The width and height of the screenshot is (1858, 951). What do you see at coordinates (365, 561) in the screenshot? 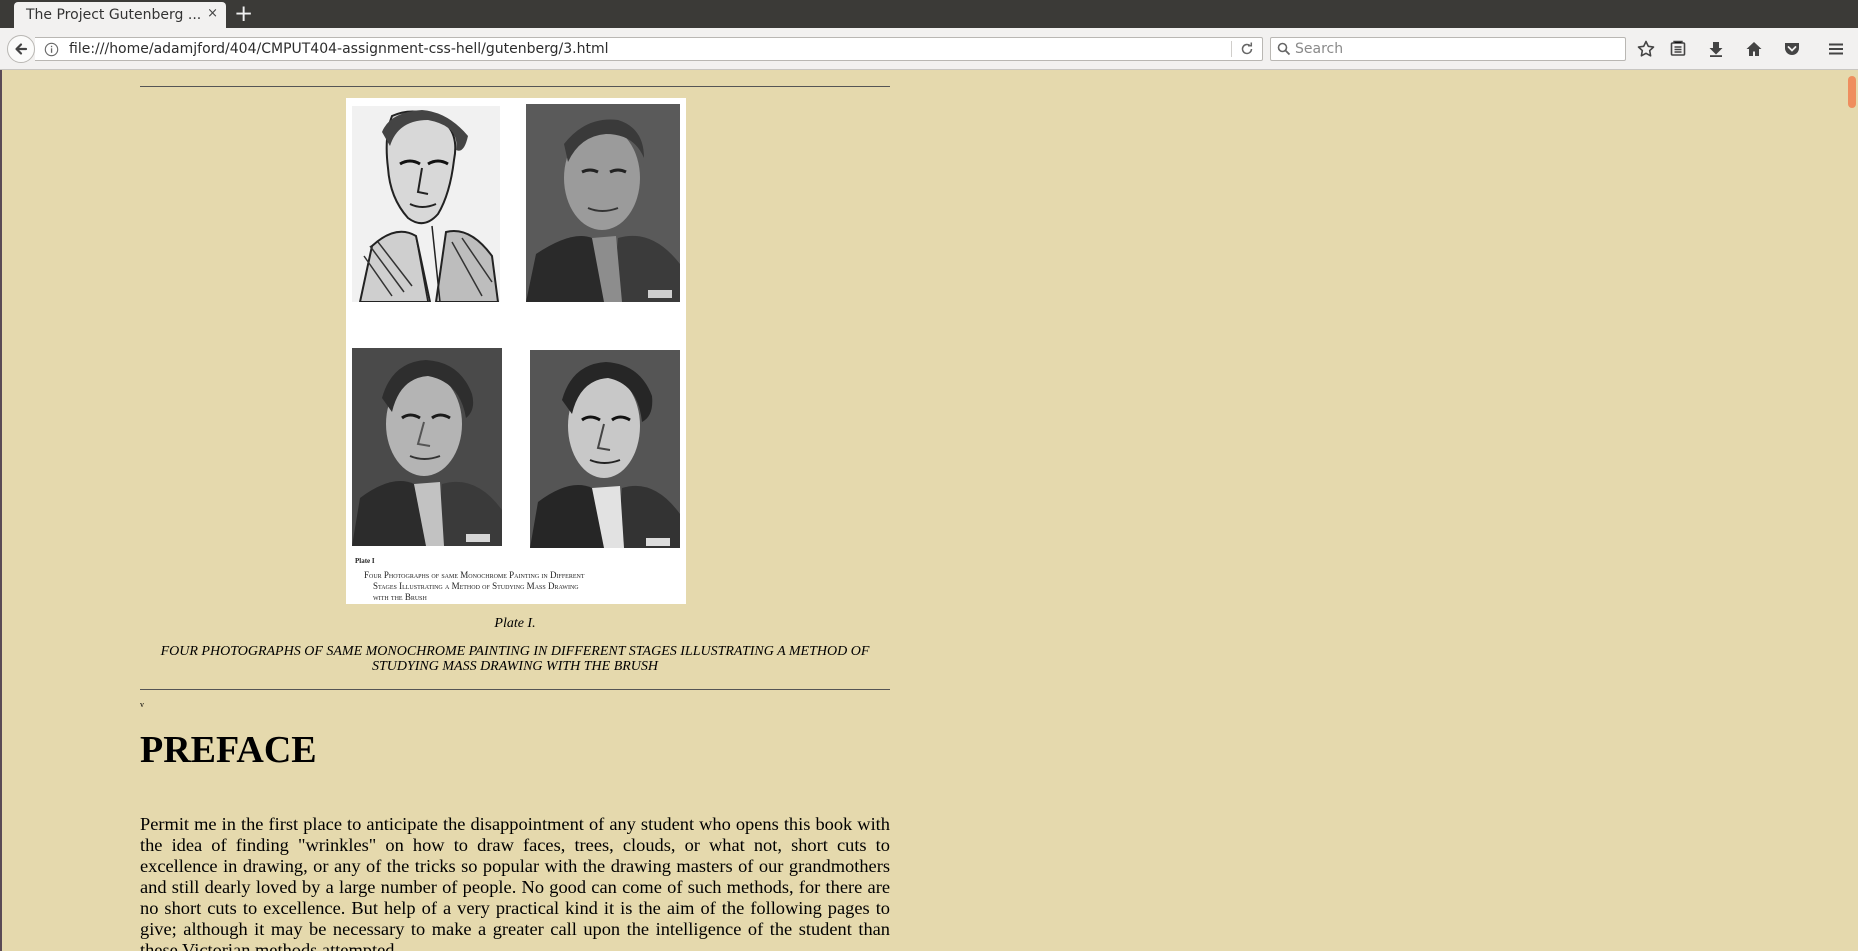
I see `plate-label: Plate I` at bounding box center [365, 561].